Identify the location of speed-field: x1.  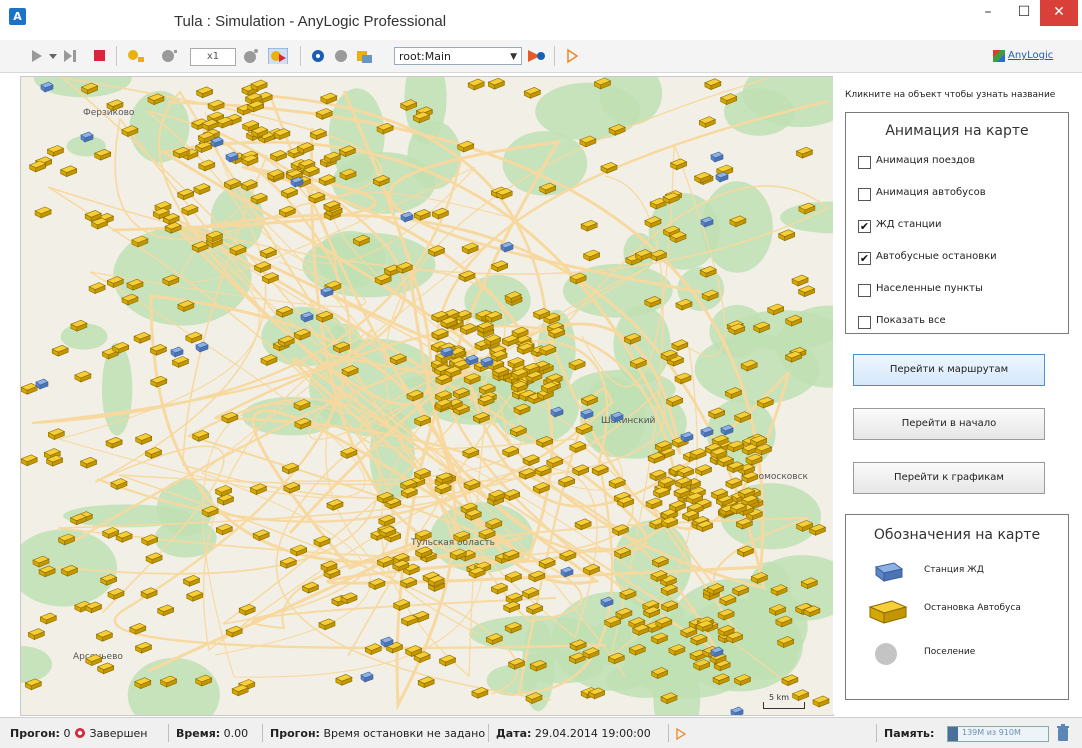
(213, 57).